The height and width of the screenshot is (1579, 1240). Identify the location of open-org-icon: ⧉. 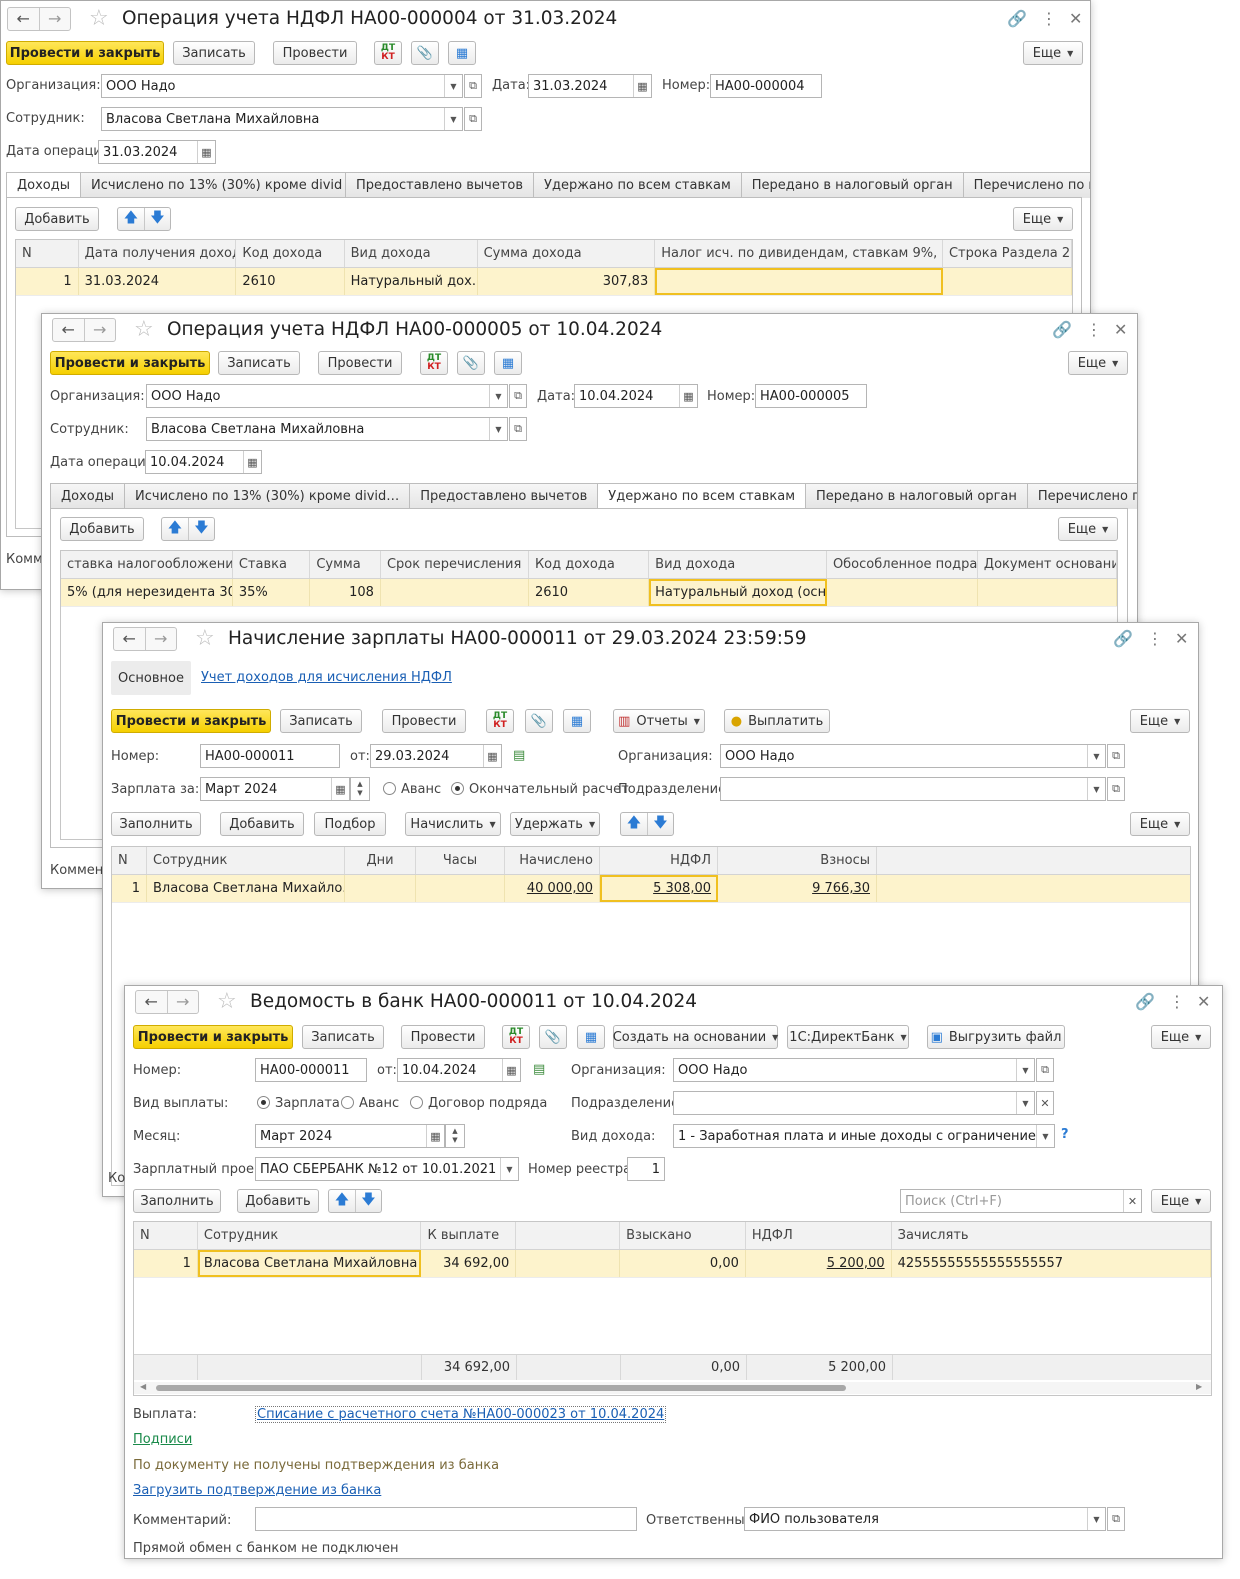
(1116, 756).